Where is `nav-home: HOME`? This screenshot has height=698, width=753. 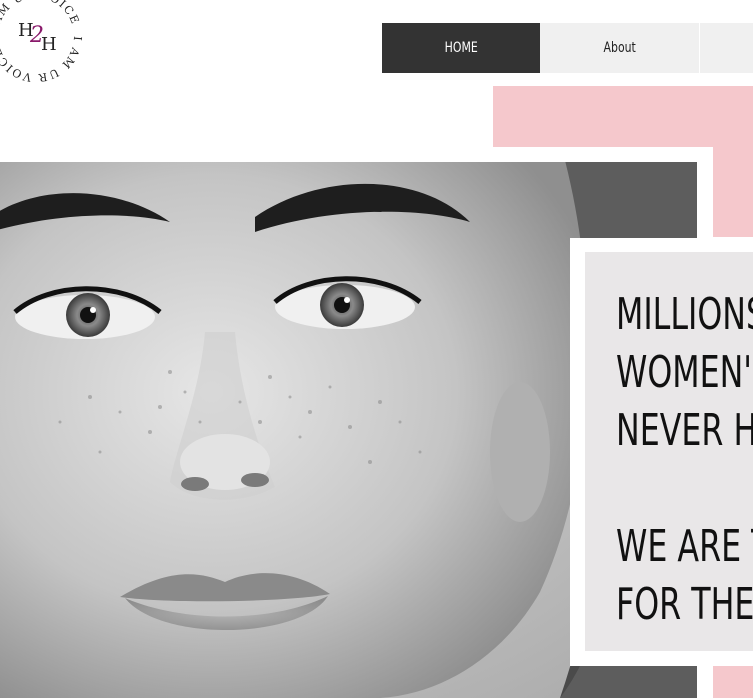
nav-home: HOME is located at coordinates (461, 48).